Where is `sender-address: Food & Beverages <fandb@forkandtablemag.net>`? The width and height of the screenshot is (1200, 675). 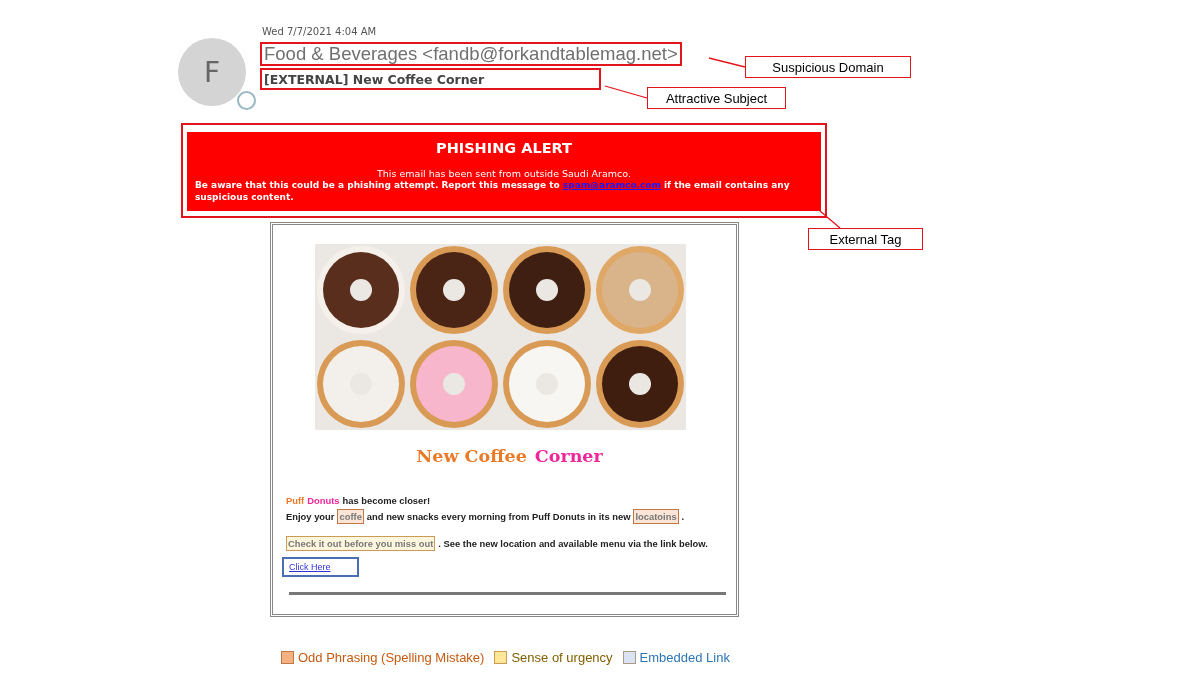 sender-address: Food & Beverages <fandb@forkandtablemag.net> is located at coordinates (471, 54).